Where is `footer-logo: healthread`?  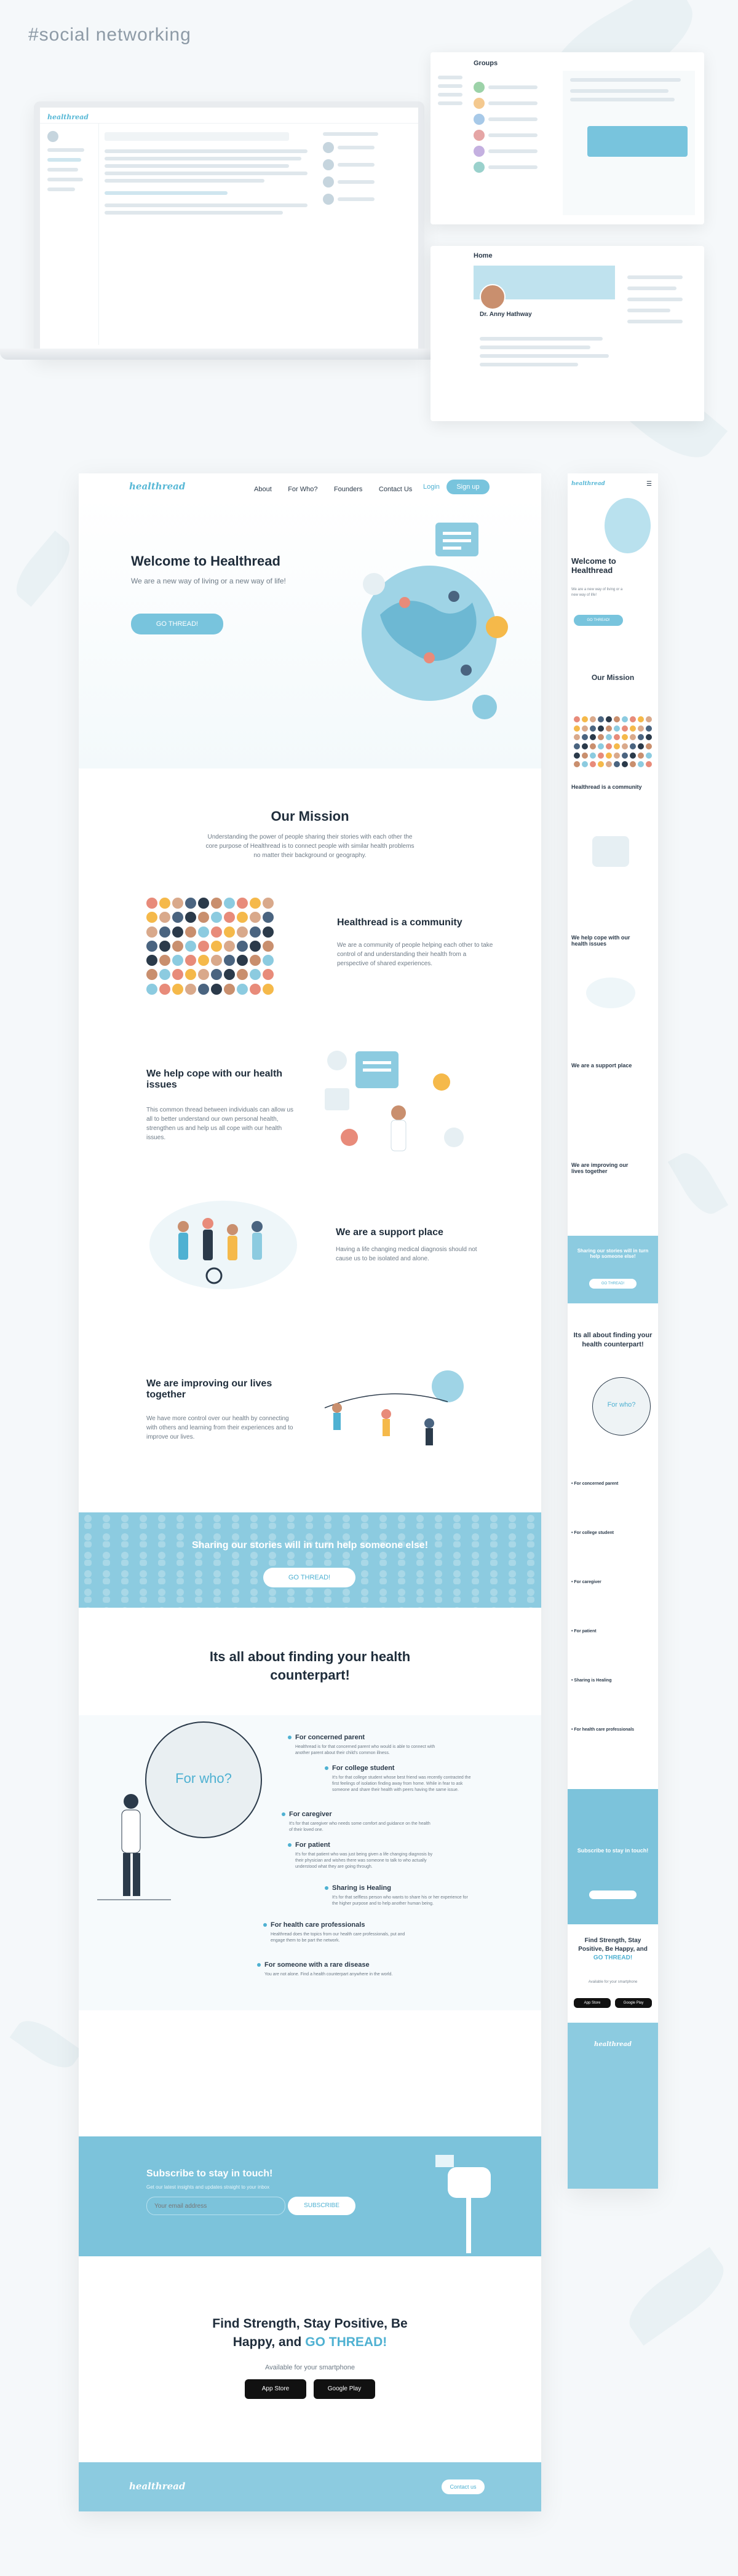 footer-logo: healthread is located at coordinates (157, 2486).